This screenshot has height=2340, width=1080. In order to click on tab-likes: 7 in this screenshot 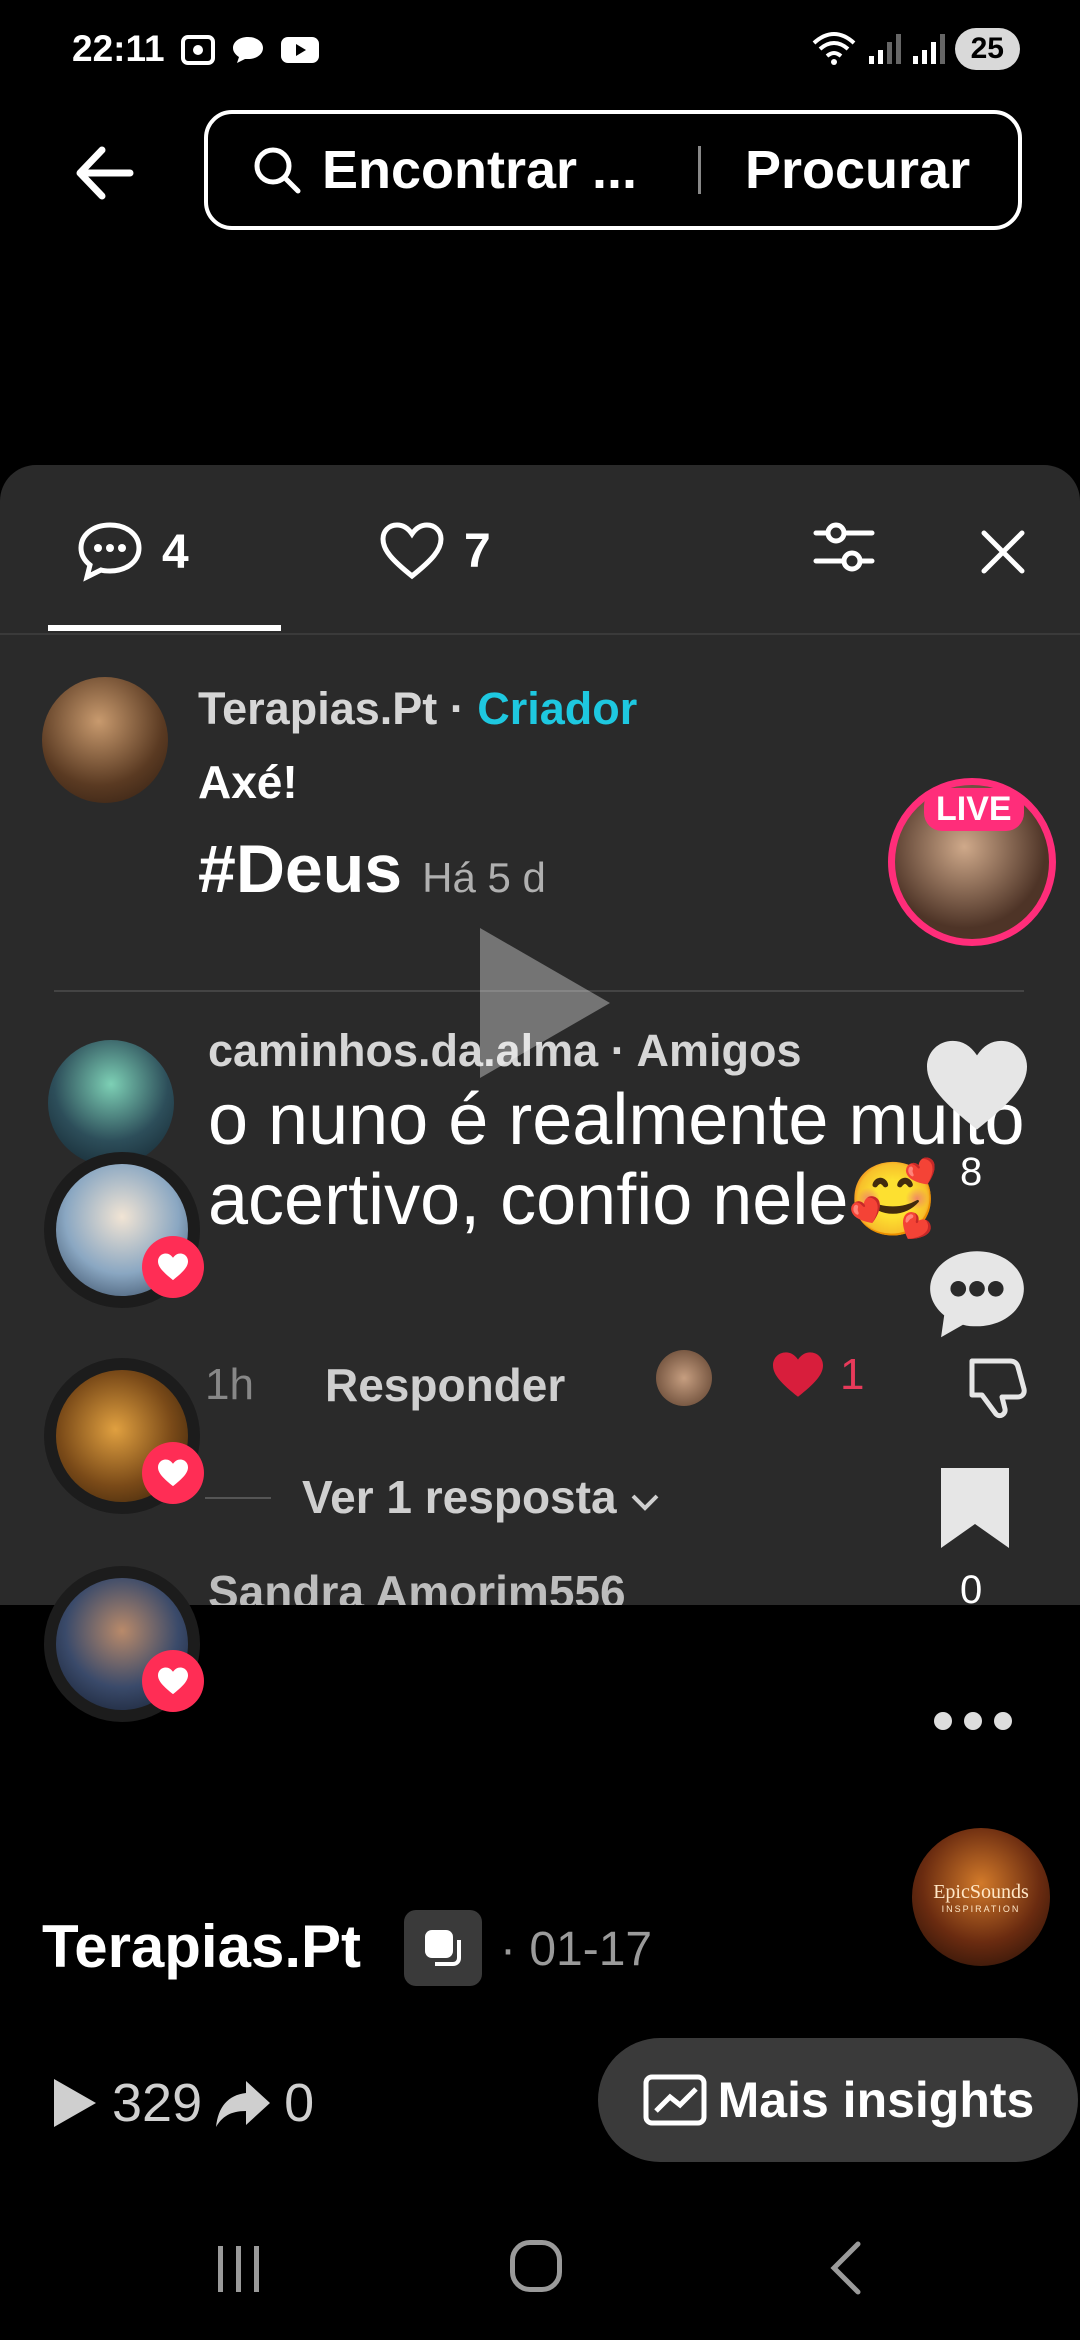, I will do `click(434, 551)`.